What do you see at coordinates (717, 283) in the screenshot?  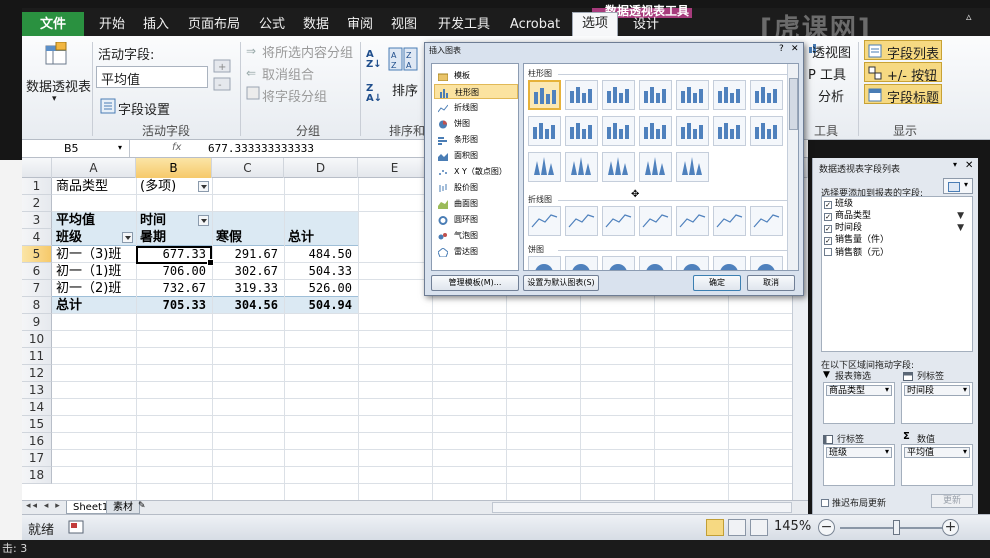 I see `ok-button: 确定` at bounding box center [717, 283].